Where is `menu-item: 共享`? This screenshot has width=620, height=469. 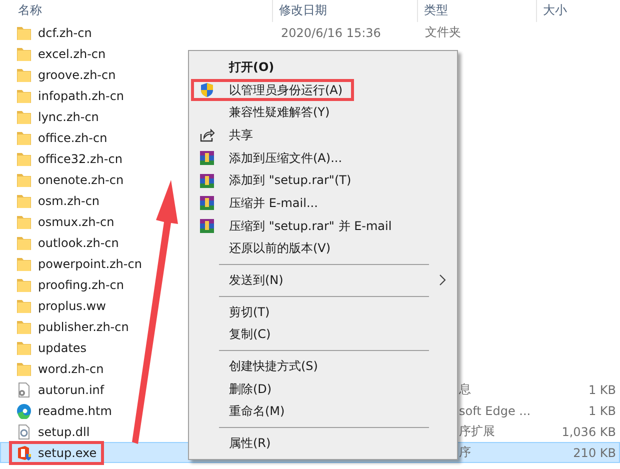
menu-item: 共享 is located at coordinates (323, 135).